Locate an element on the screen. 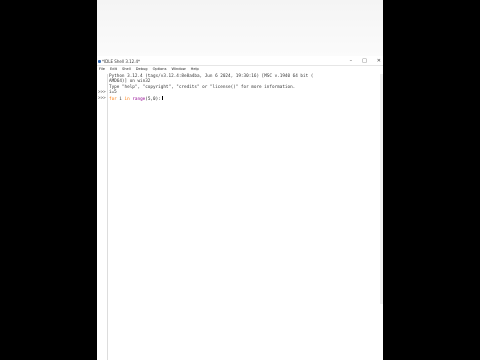 The width and height of the screenshot is (480, 360). loop-variable: i is located at coordinates (120, 99).